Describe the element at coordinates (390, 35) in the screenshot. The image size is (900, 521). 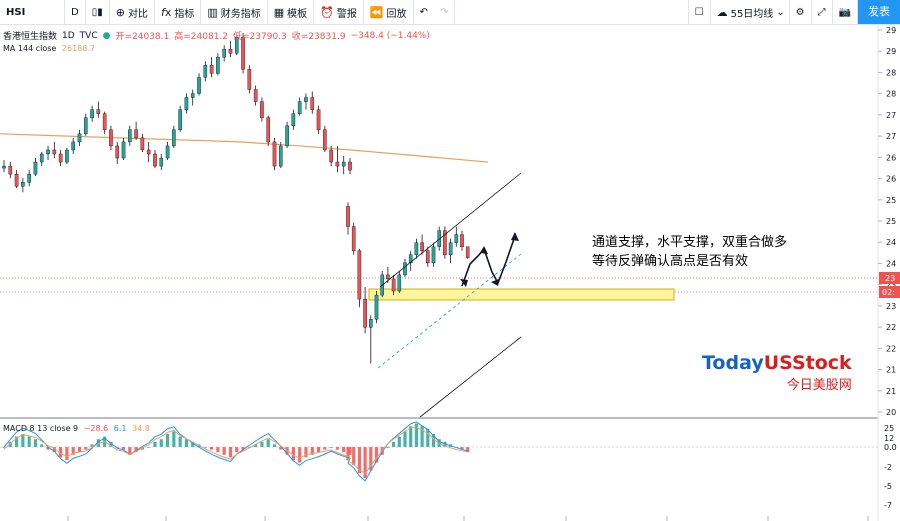
I see `legend-change: −348.4 (−1.44%)` at that location.